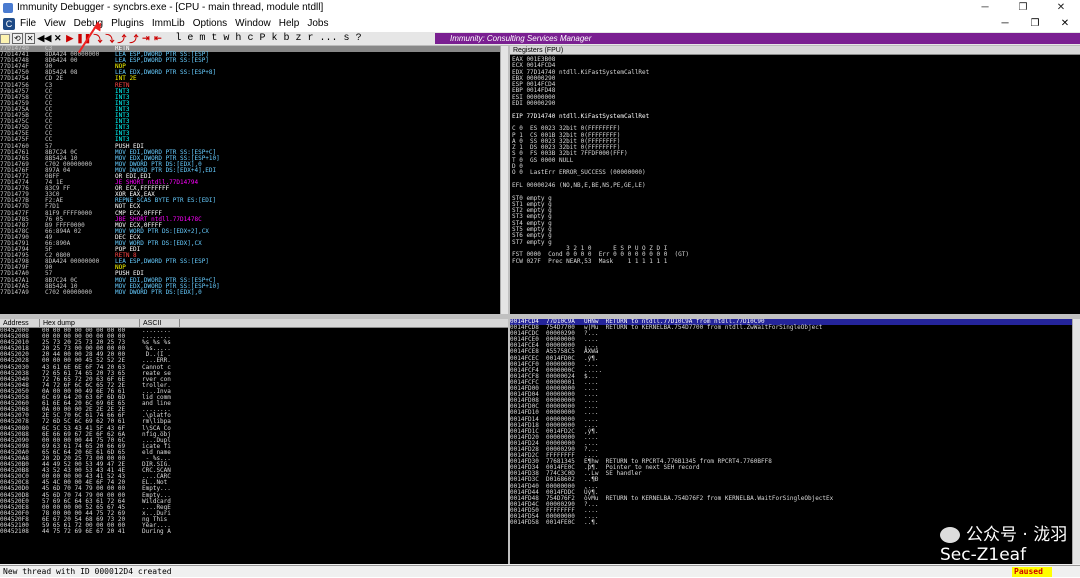  I want to click on threads-button: t, so click(214, 38).